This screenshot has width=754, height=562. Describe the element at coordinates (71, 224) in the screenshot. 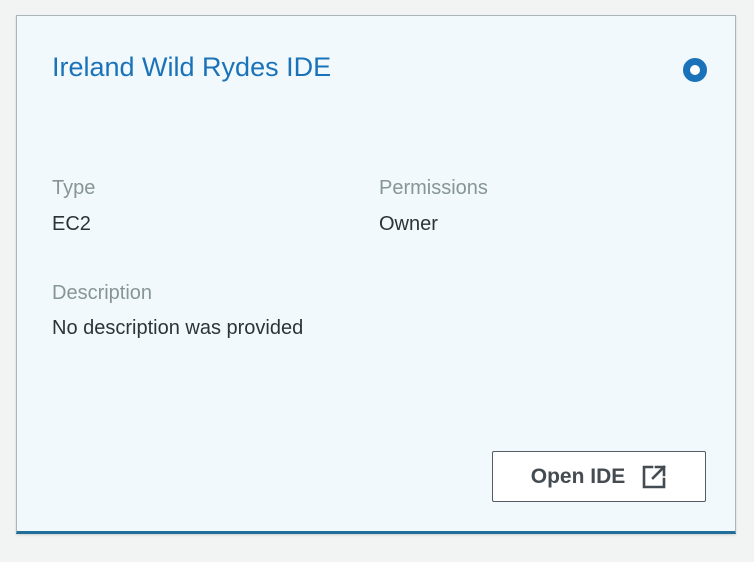

I see `type-value: EC2` at that location.